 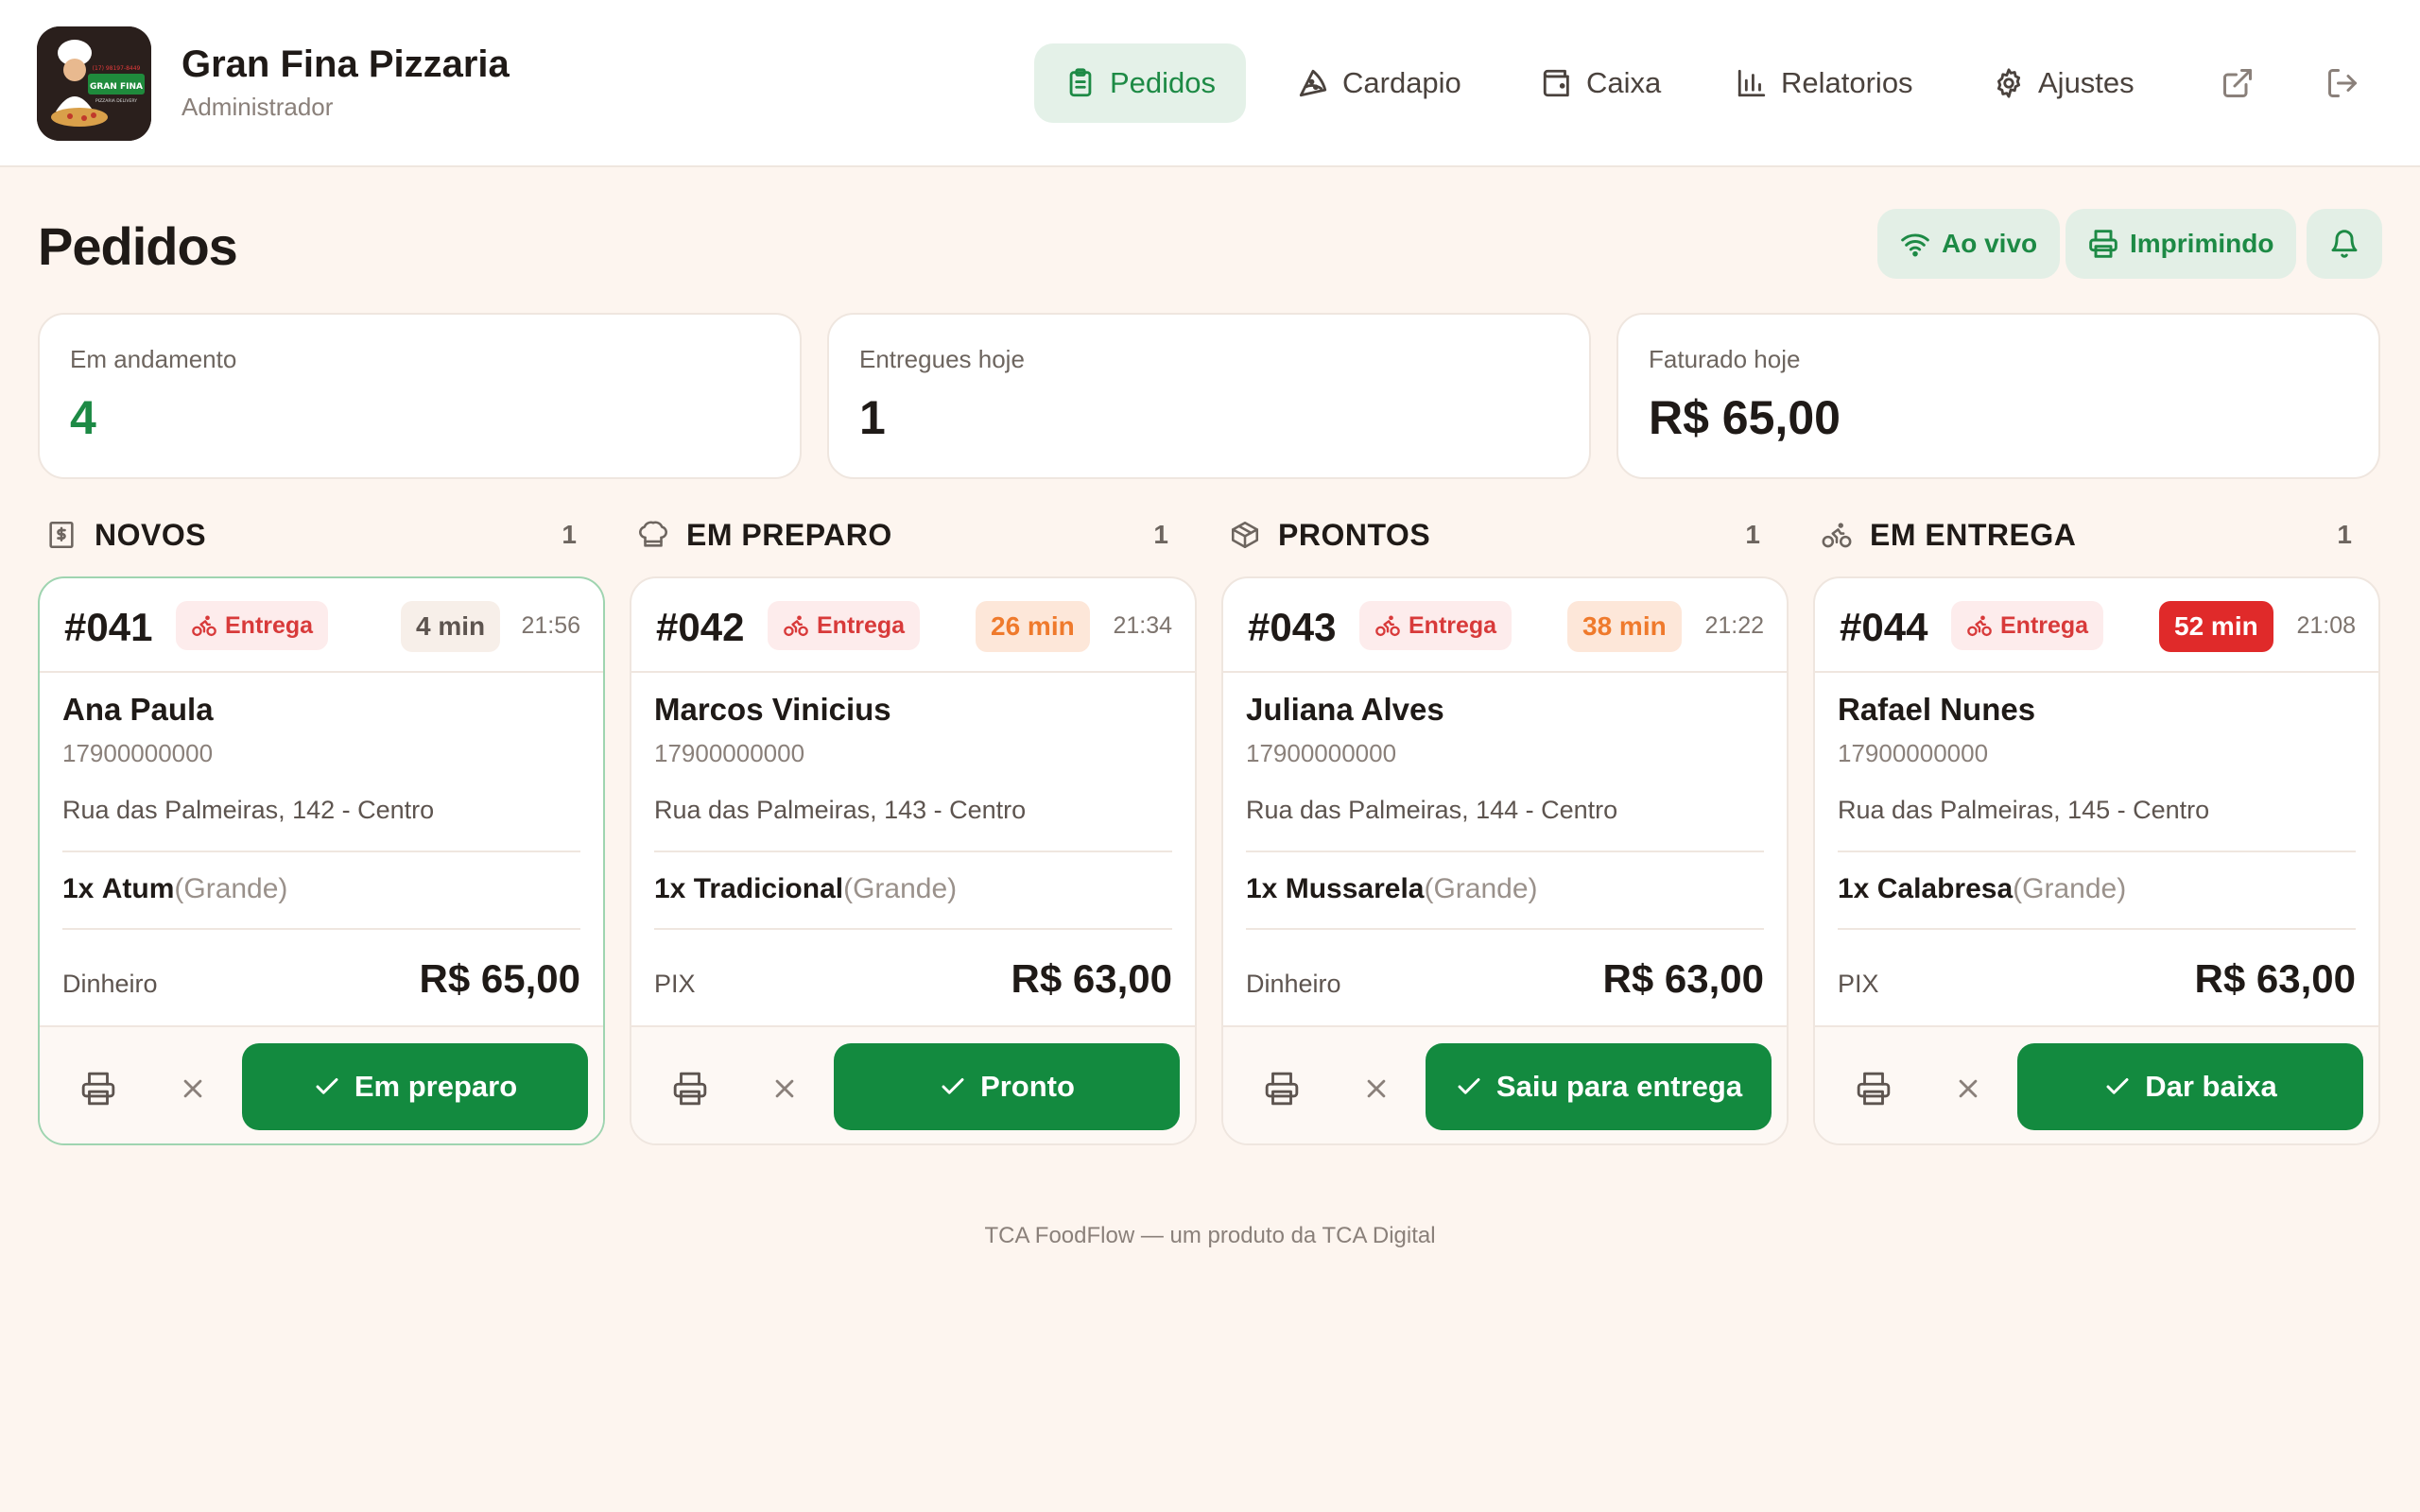 What do you see at coordinates (2086, 82) in the screenshot?
I see `nav-label: Ajustes` at bounding box center [2086, 82].